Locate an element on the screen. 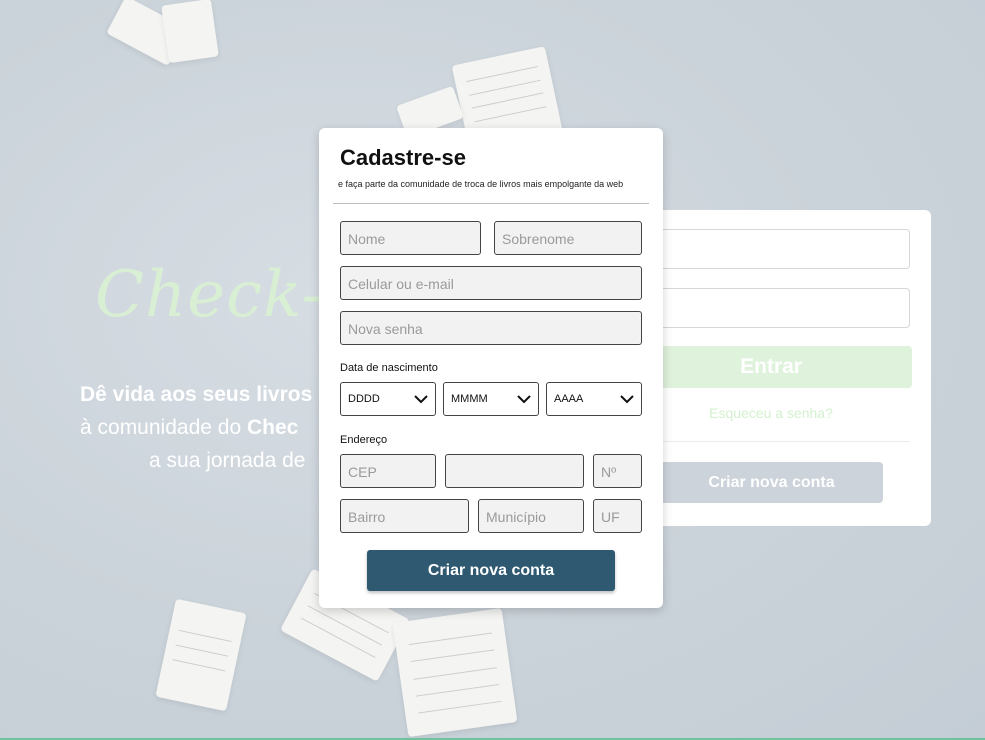 Image resolution: width=985 pixels, height=740 pixels. signup-submit-button: Criar nova conta is located at coordinates (491, 570).